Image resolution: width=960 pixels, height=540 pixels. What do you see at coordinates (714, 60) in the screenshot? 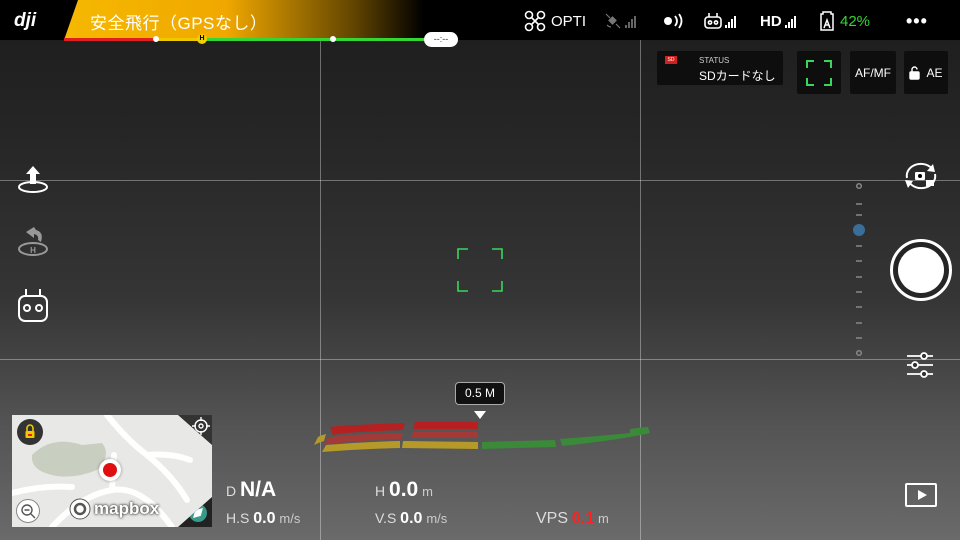
I see `status-label: STATUS` at bounding box center [714, 60].